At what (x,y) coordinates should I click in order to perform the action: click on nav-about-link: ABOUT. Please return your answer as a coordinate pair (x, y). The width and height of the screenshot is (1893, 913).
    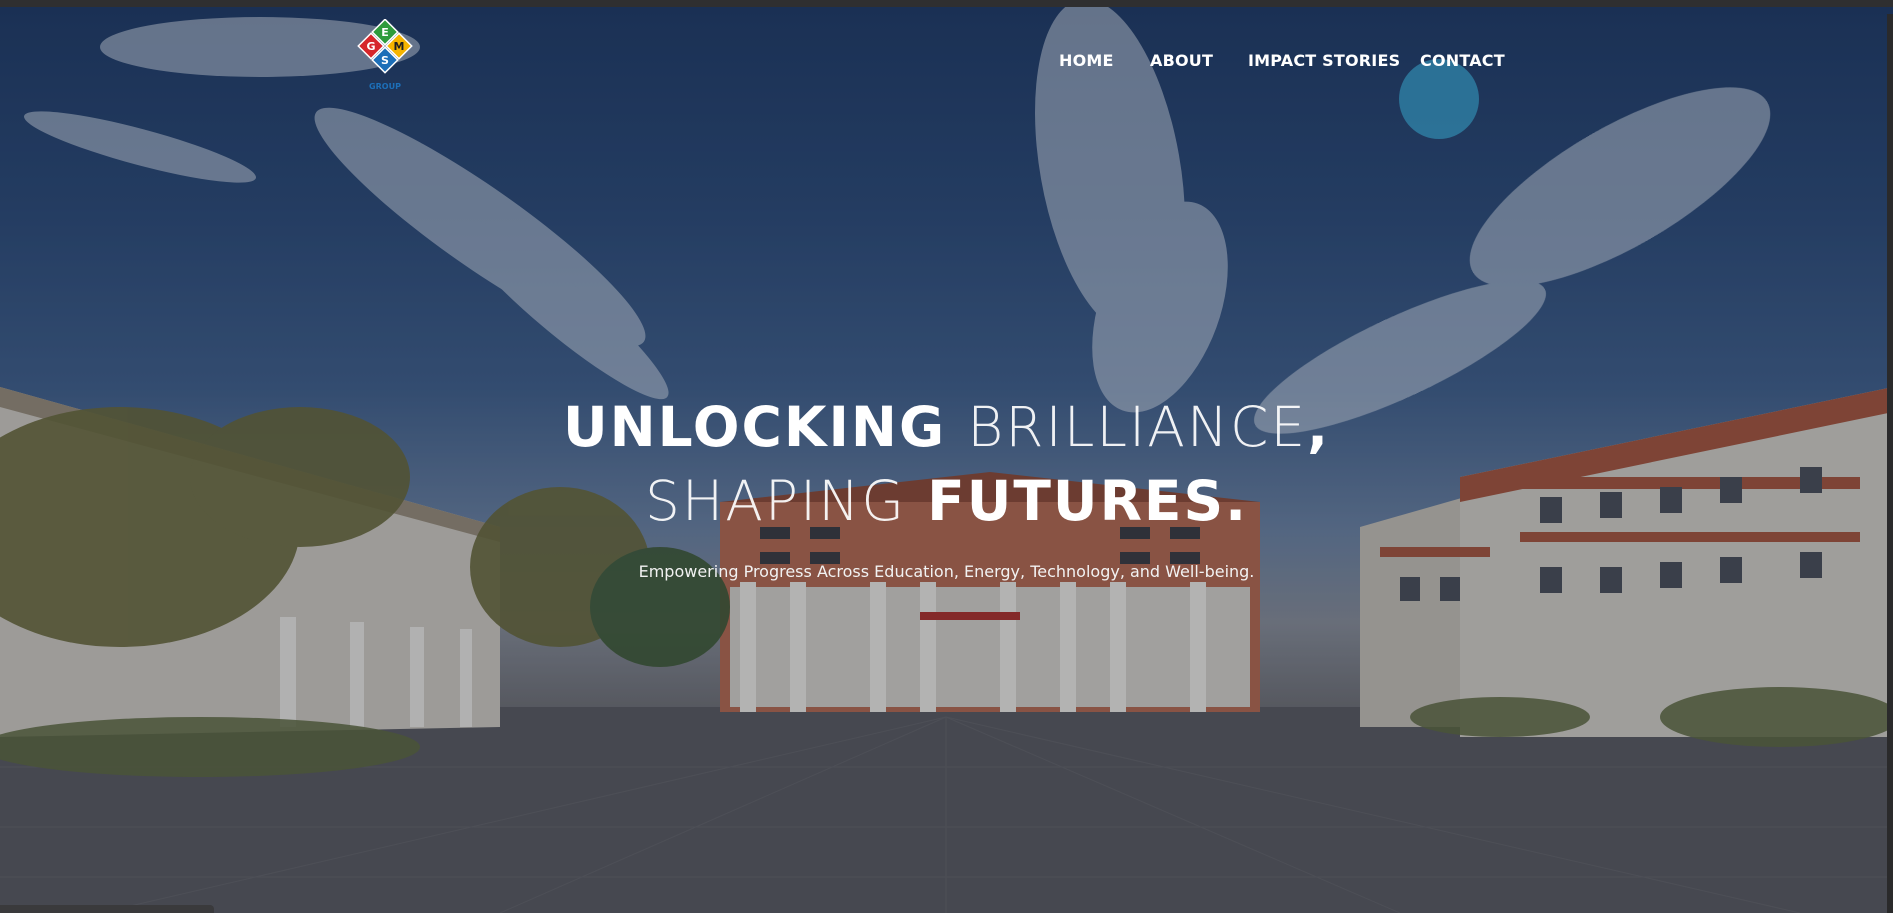
    Looking at the image, I should click on (1181, 60).